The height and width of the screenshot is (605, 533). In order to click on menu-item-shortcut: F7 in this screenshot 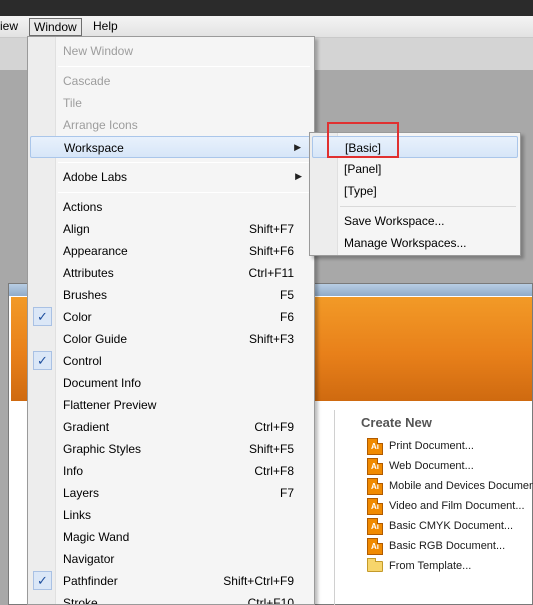, I will do `click(286, 493)`.